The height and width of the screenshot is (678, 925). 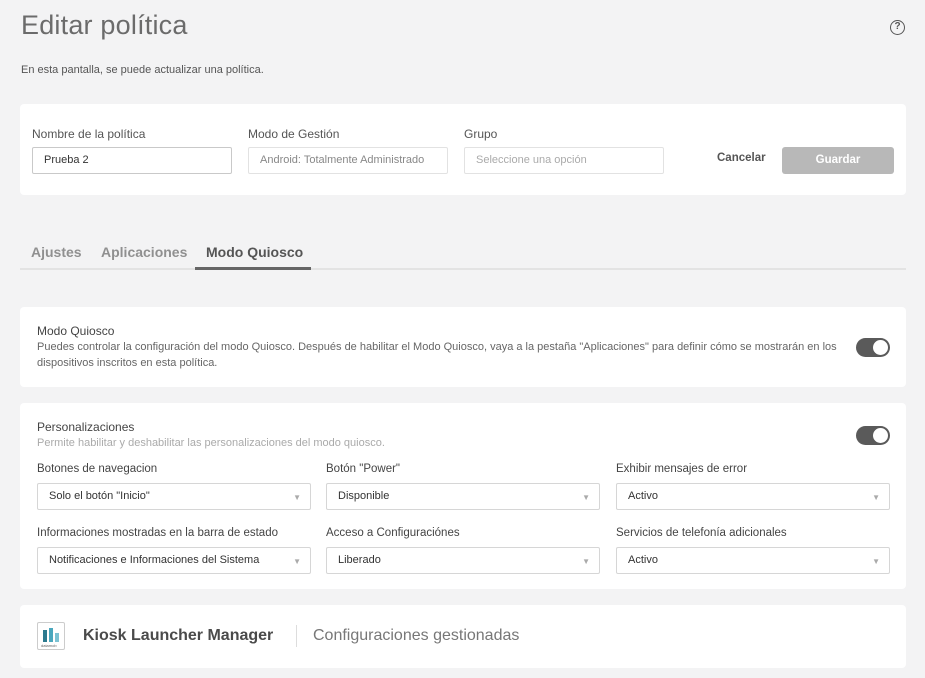 What do you see at coordinates (86, 427) in the screenshot?
I see `customizations-title: Personalizaciones` at bounding box center [86, 427].